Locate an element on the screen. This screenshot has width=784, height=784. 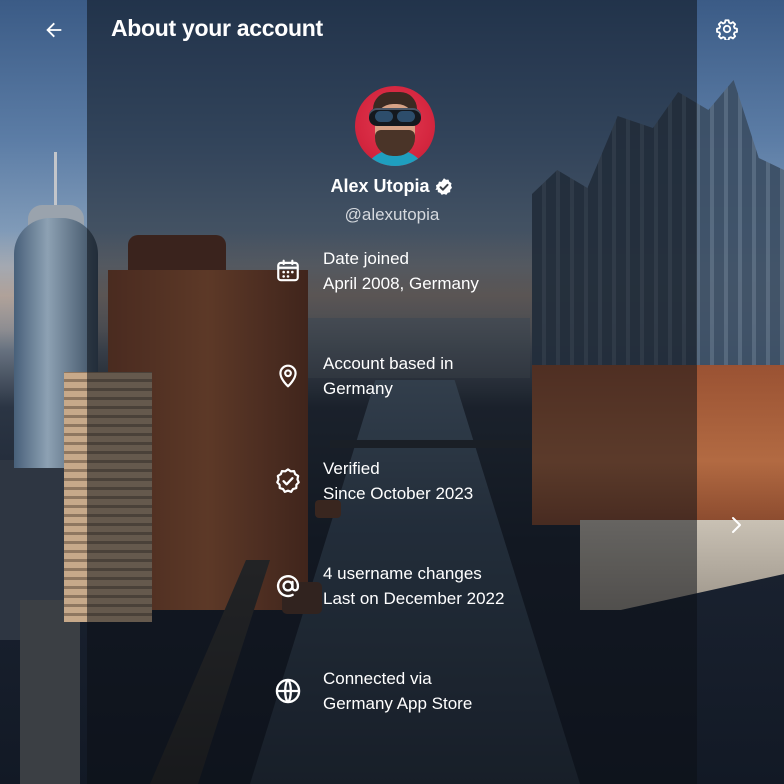
verified-item: Verified Since October 2023 is located at coordinates (398, 481).